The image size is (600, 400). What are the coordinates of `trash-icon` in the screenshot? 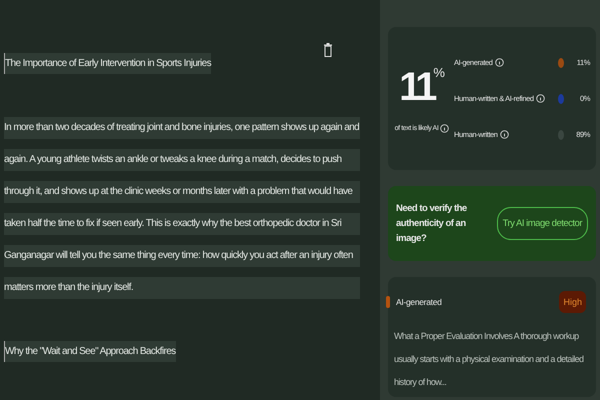 It's located at (328, 50).